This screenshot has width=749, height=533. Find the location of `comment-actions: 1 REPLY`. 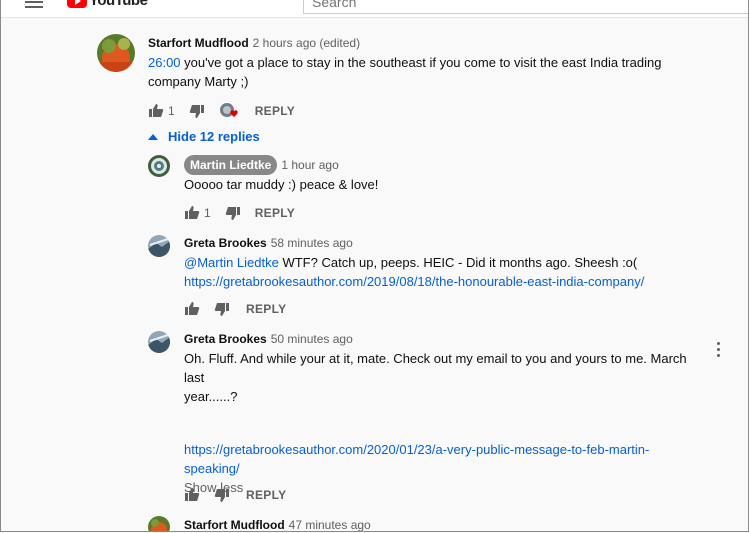

comment-actions: 1 REPLY is located at coordinates (221, 111).